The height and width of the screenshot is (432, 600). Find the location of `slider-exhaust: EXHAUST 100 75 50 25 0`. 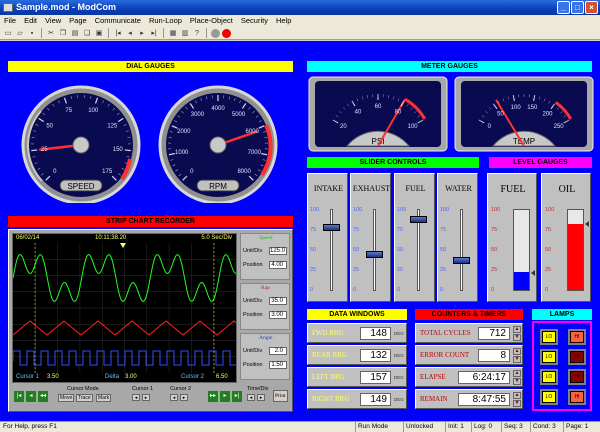

slider-exhaust: EXHAUST 100 75 50 25 0 is located at coordinates (370, 237).